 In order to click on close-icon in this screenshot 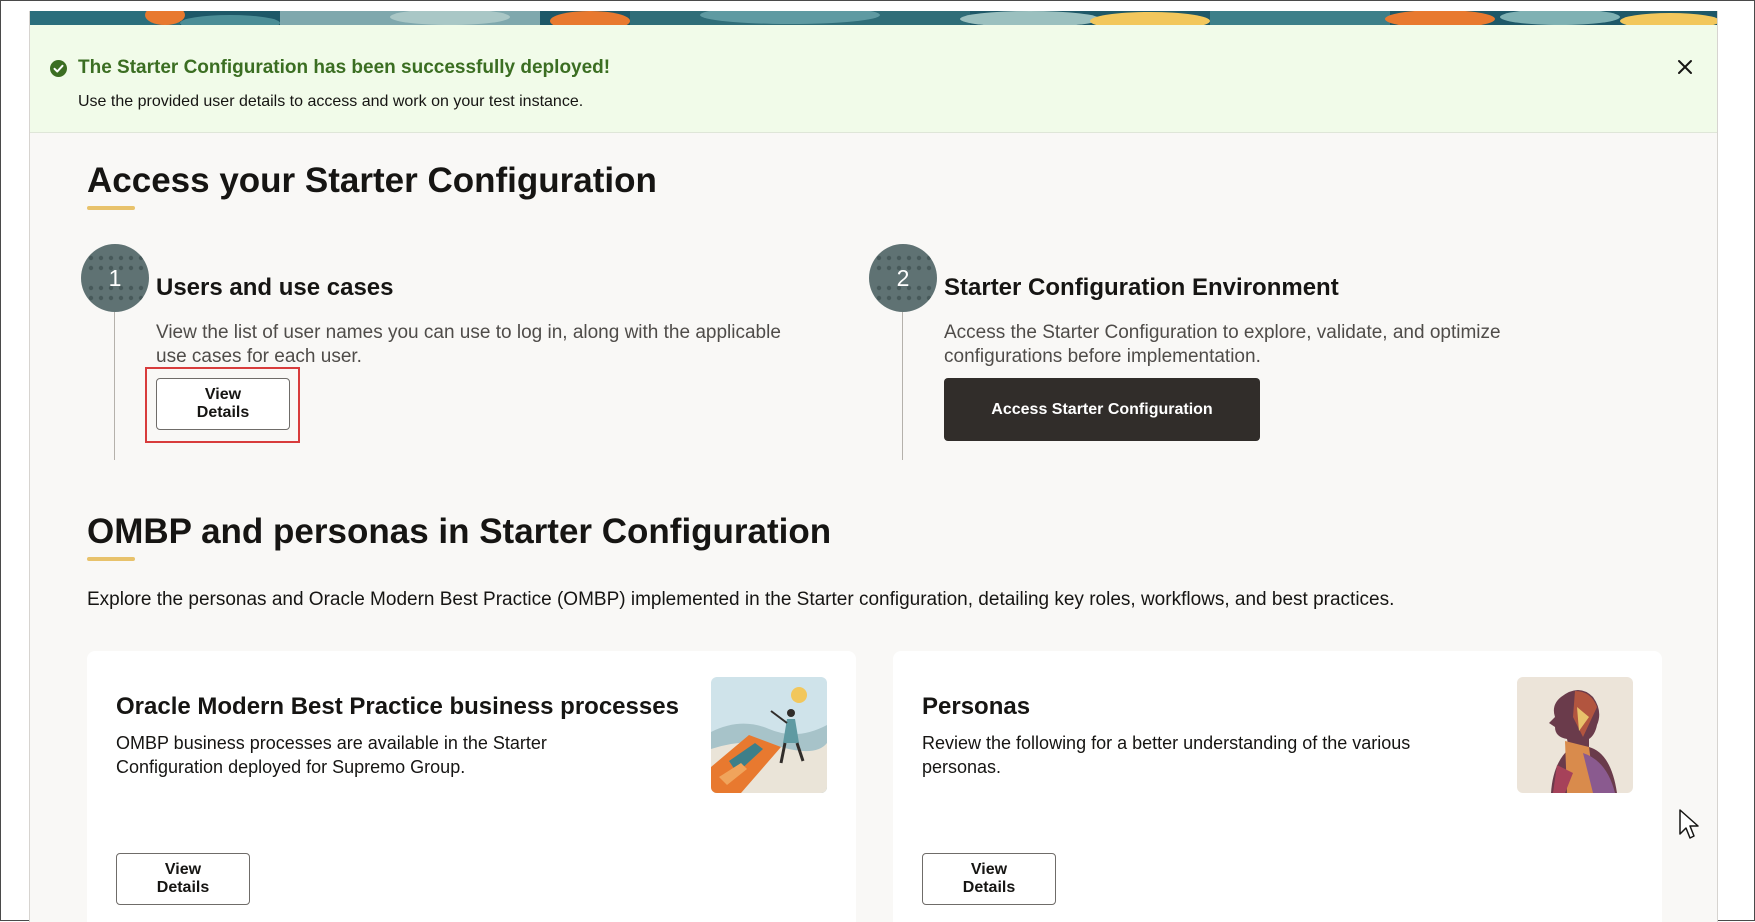, I will do `click(1685, 67)`.